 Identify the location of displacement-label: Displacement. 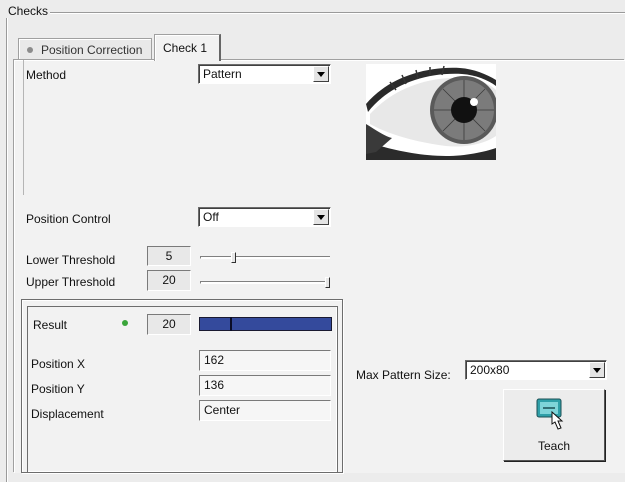
(67, 414).